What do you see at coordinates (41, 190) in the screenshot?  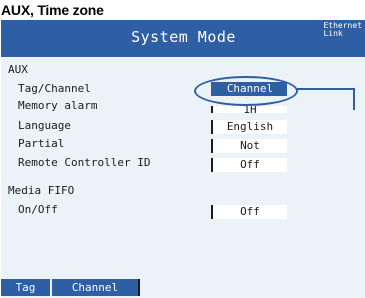 I see `media-fifo-group-heading: Media FIFO` at bounding box center [41, 190].